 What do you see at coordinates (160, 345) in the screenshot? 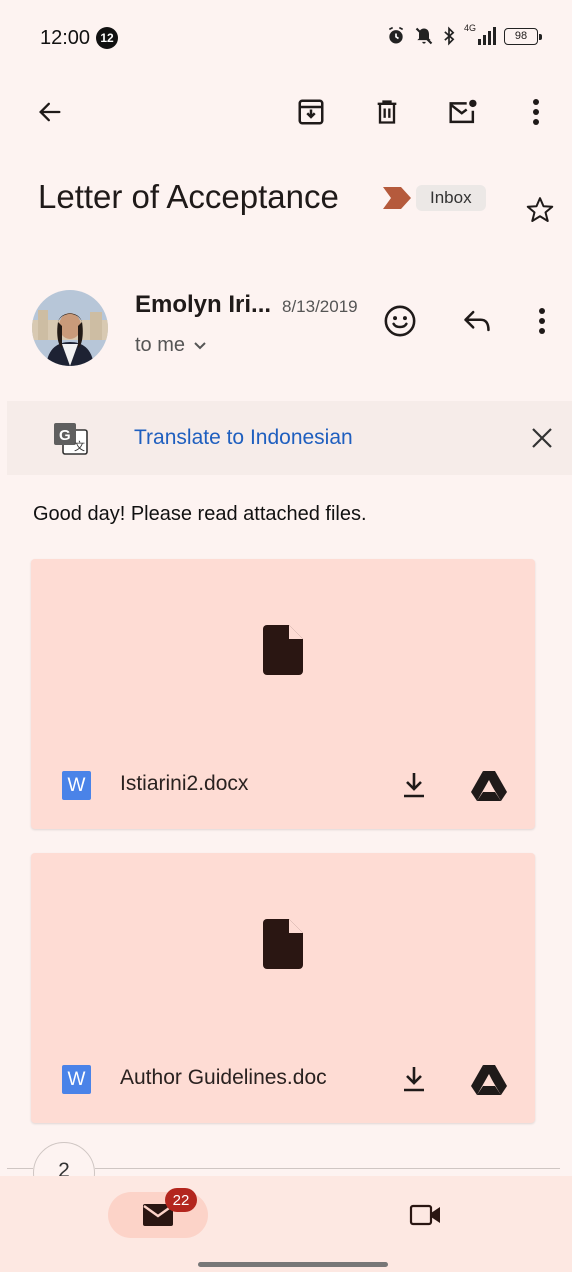
I see `recipient-label: to me` at bounding box center [160, 345].